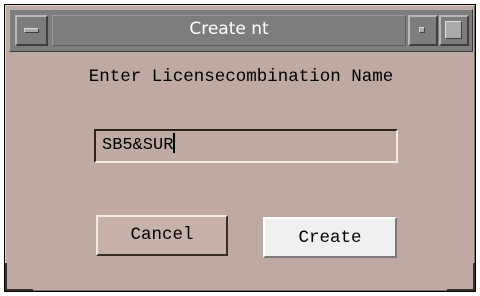 Image resolution: width=480 pixels, height=296 pixels. I want to click on text-cursor, so click(174, 143).